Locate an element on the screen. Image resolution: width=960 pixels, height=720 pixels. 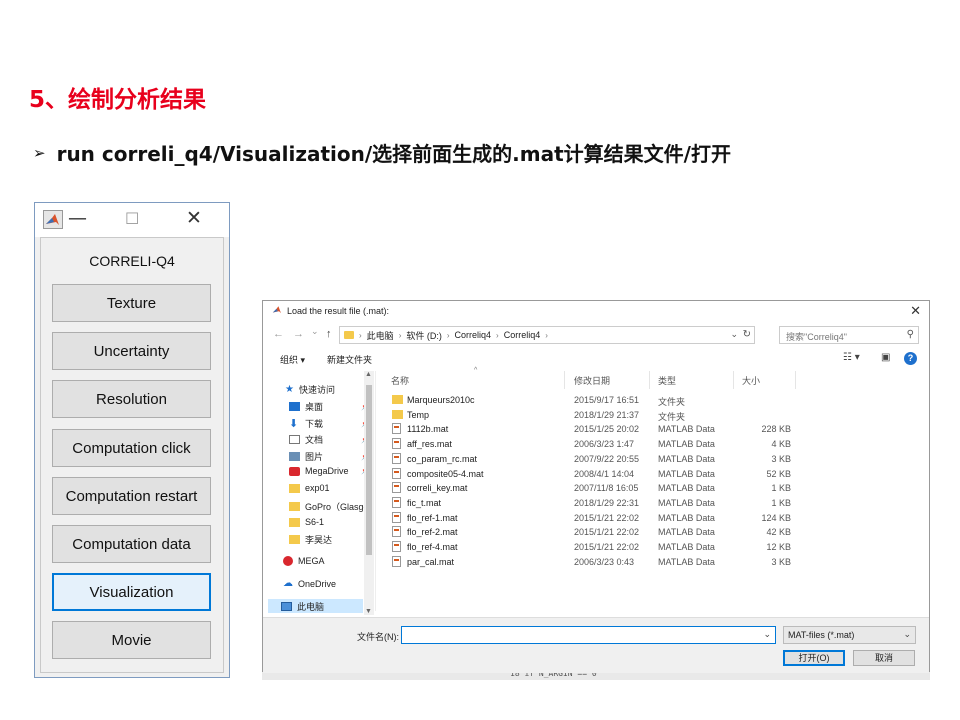
dialog-titlebar: Load the result file (.mat): ✕ is located at coordinates (596, 311).